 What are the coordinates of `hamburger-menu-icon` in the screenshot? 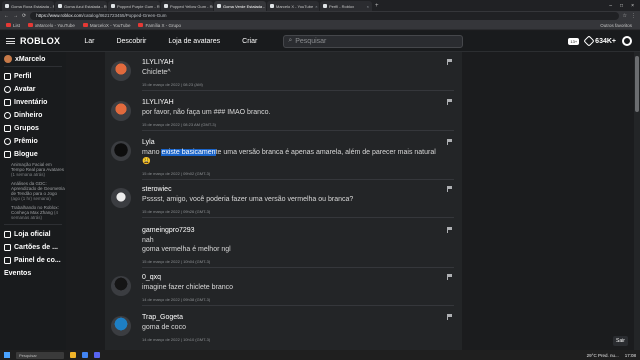 It's located at (10, 41).